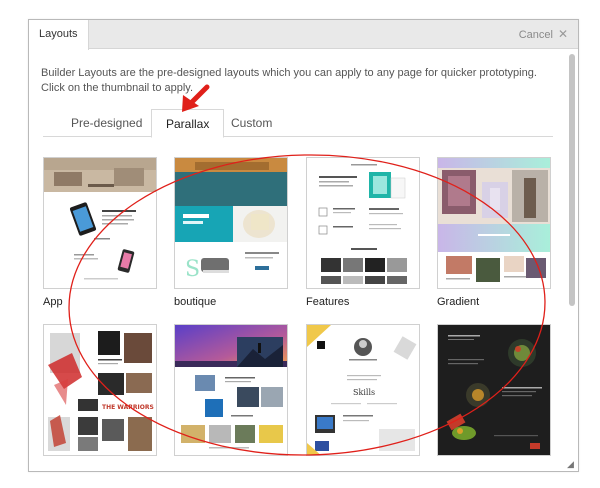 Image resolution: width=600 pixels, height=488 pixels. I want to click on boutique-preview-image: S, so click(231, 223).